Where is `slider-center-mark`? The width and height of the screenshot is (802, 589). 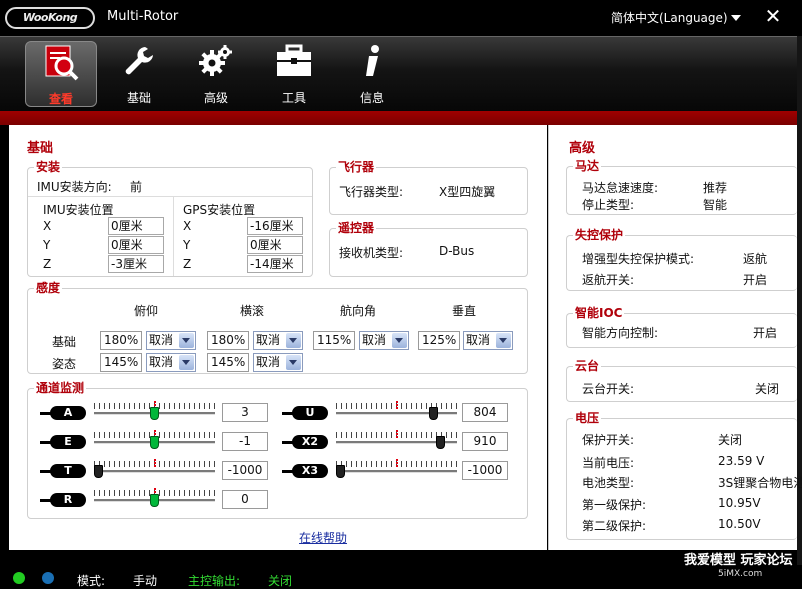
slider-center-mark is located at coordinates (155, 463).